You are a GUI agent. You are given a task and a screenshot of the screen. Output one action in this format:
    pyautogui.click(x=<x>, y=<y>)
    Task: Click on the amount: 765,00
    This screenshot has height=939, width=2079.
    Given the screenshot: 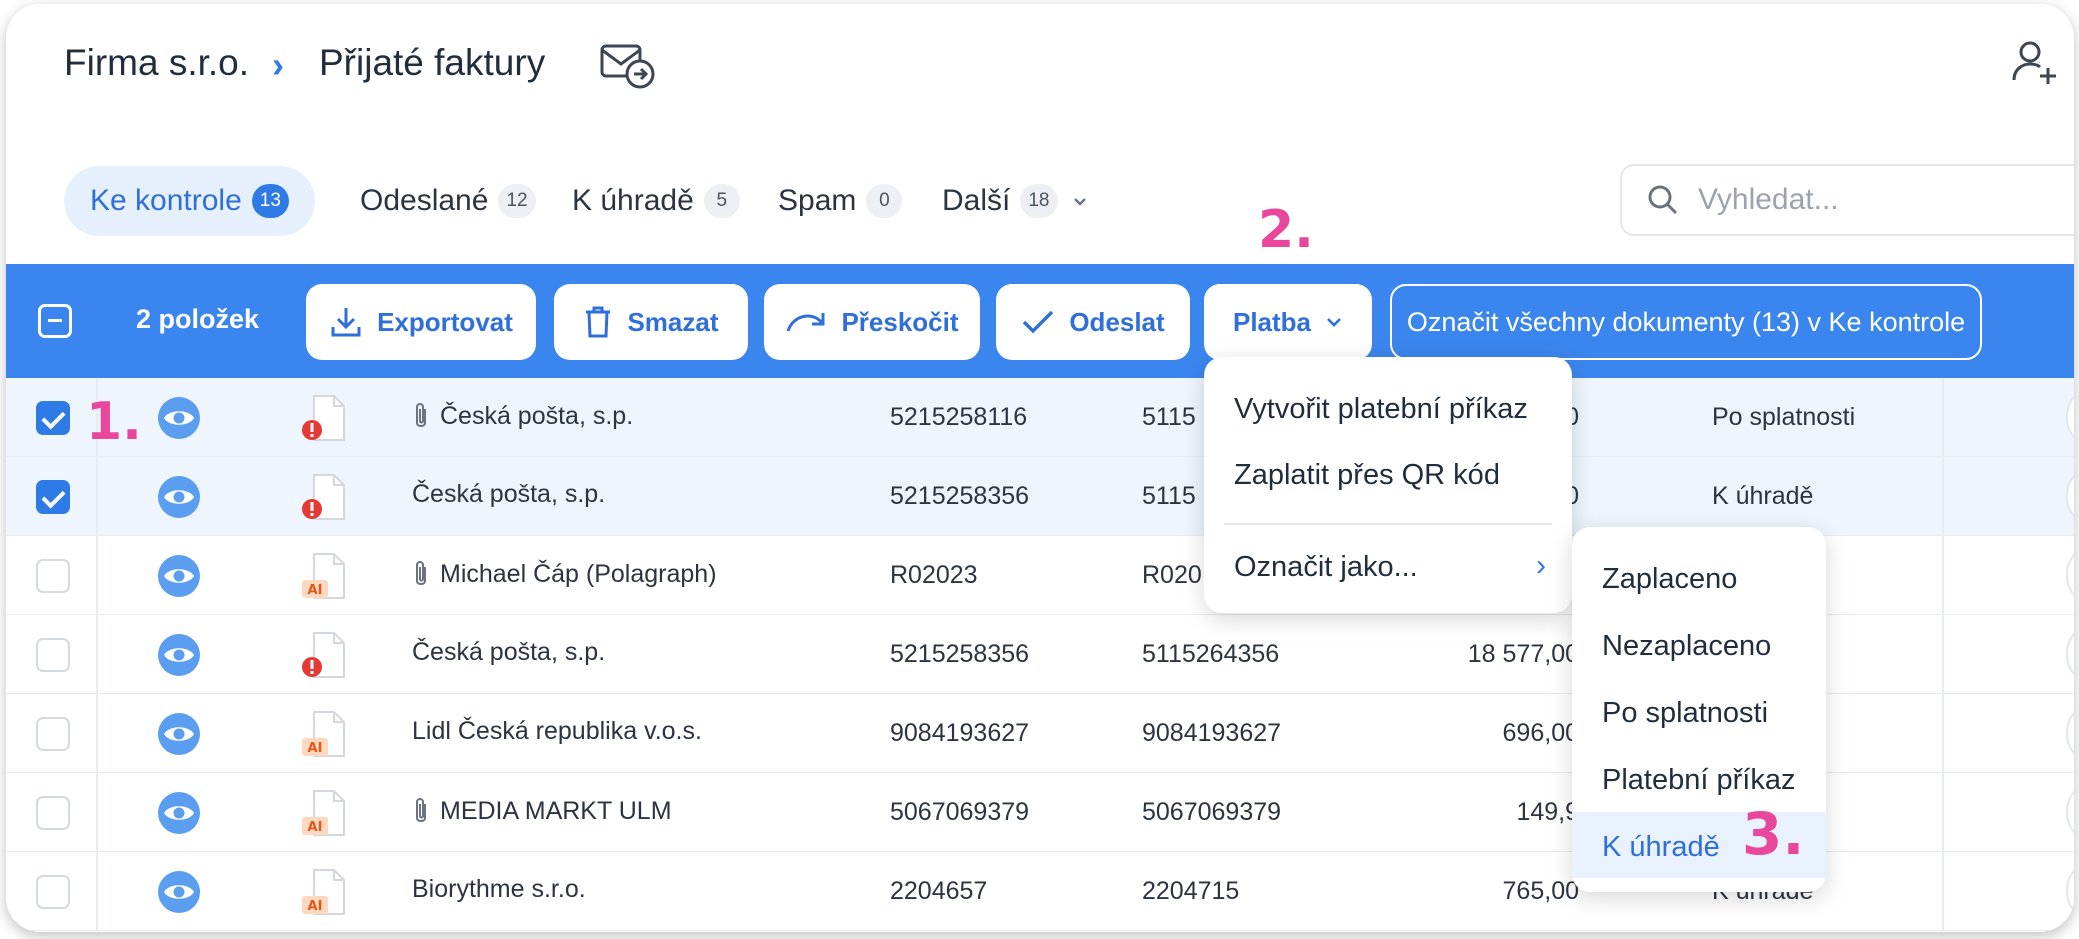 What is the action you would take?
    pyautogui.click(x=1540, y=891)
    